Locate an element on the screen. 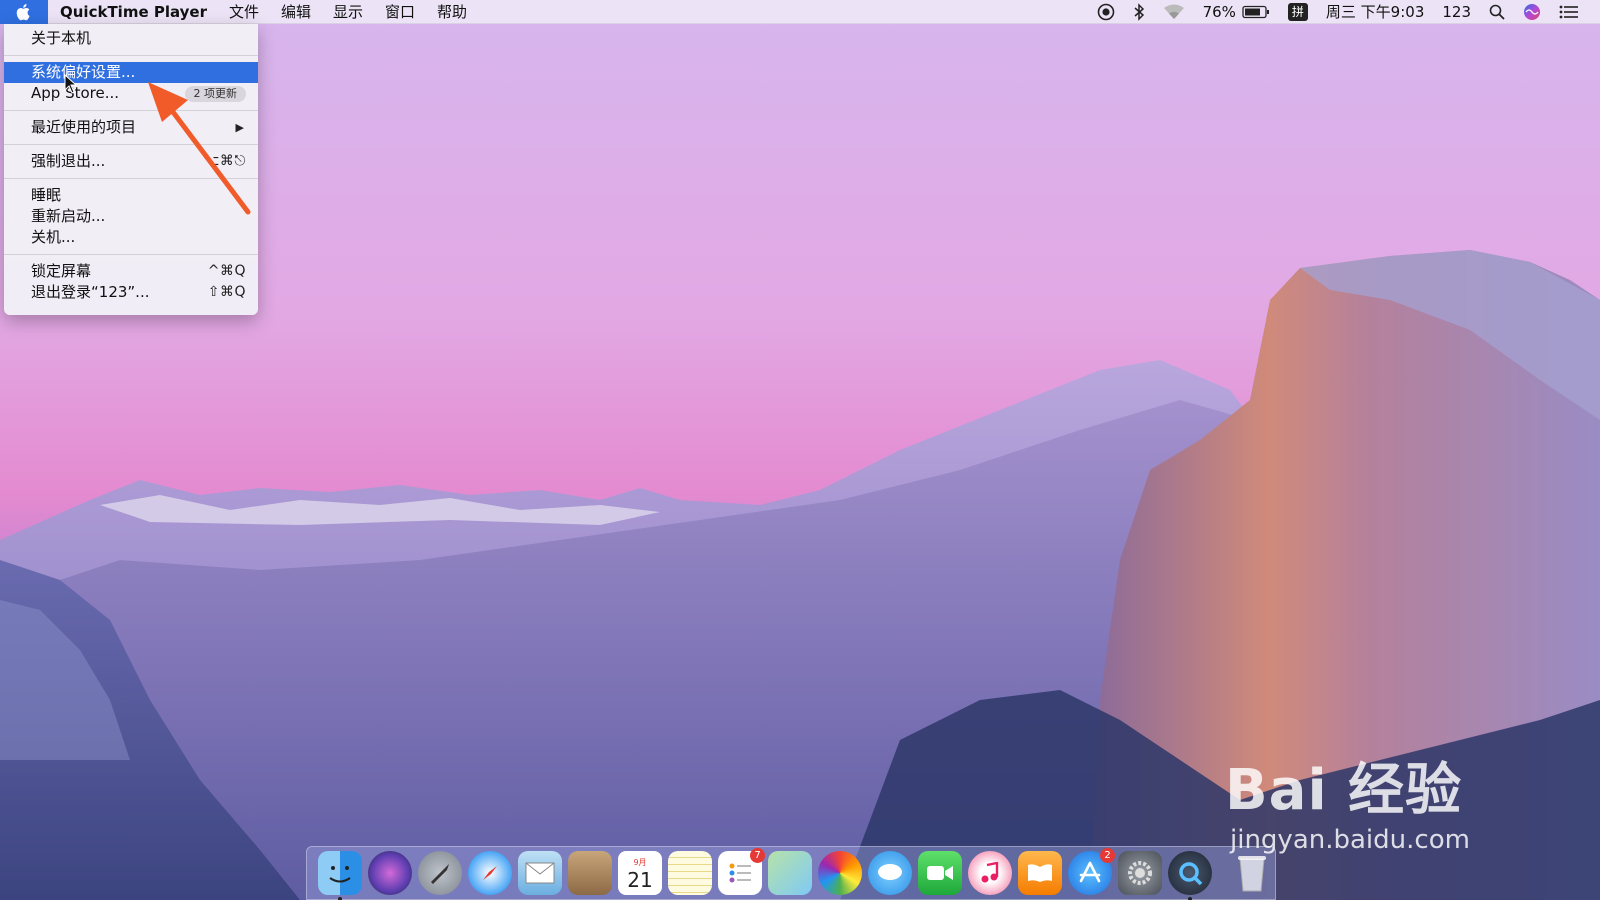 Image resolution: width=1600 pixels, height=900 pixels. menu-item-shortcut: ⌥⌘⎋ is located at coordinates (224, 161).